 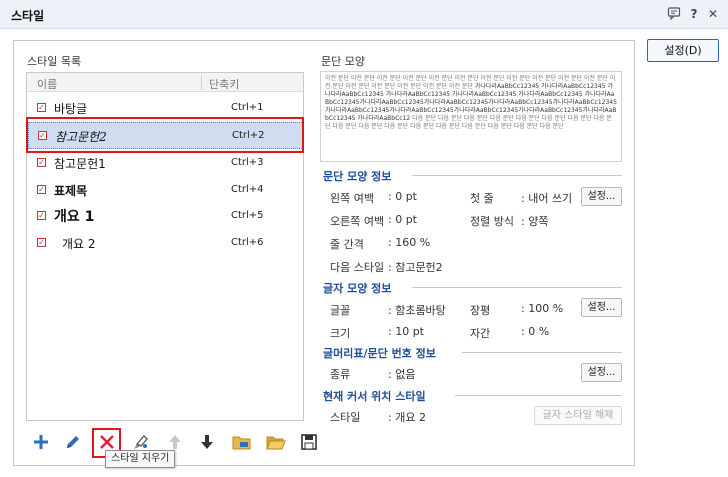 What do you see at coordinates (247, 242) in the screenshot?
I see `style-shortcut: Ctrl+6` at bounding box center [247, 242].